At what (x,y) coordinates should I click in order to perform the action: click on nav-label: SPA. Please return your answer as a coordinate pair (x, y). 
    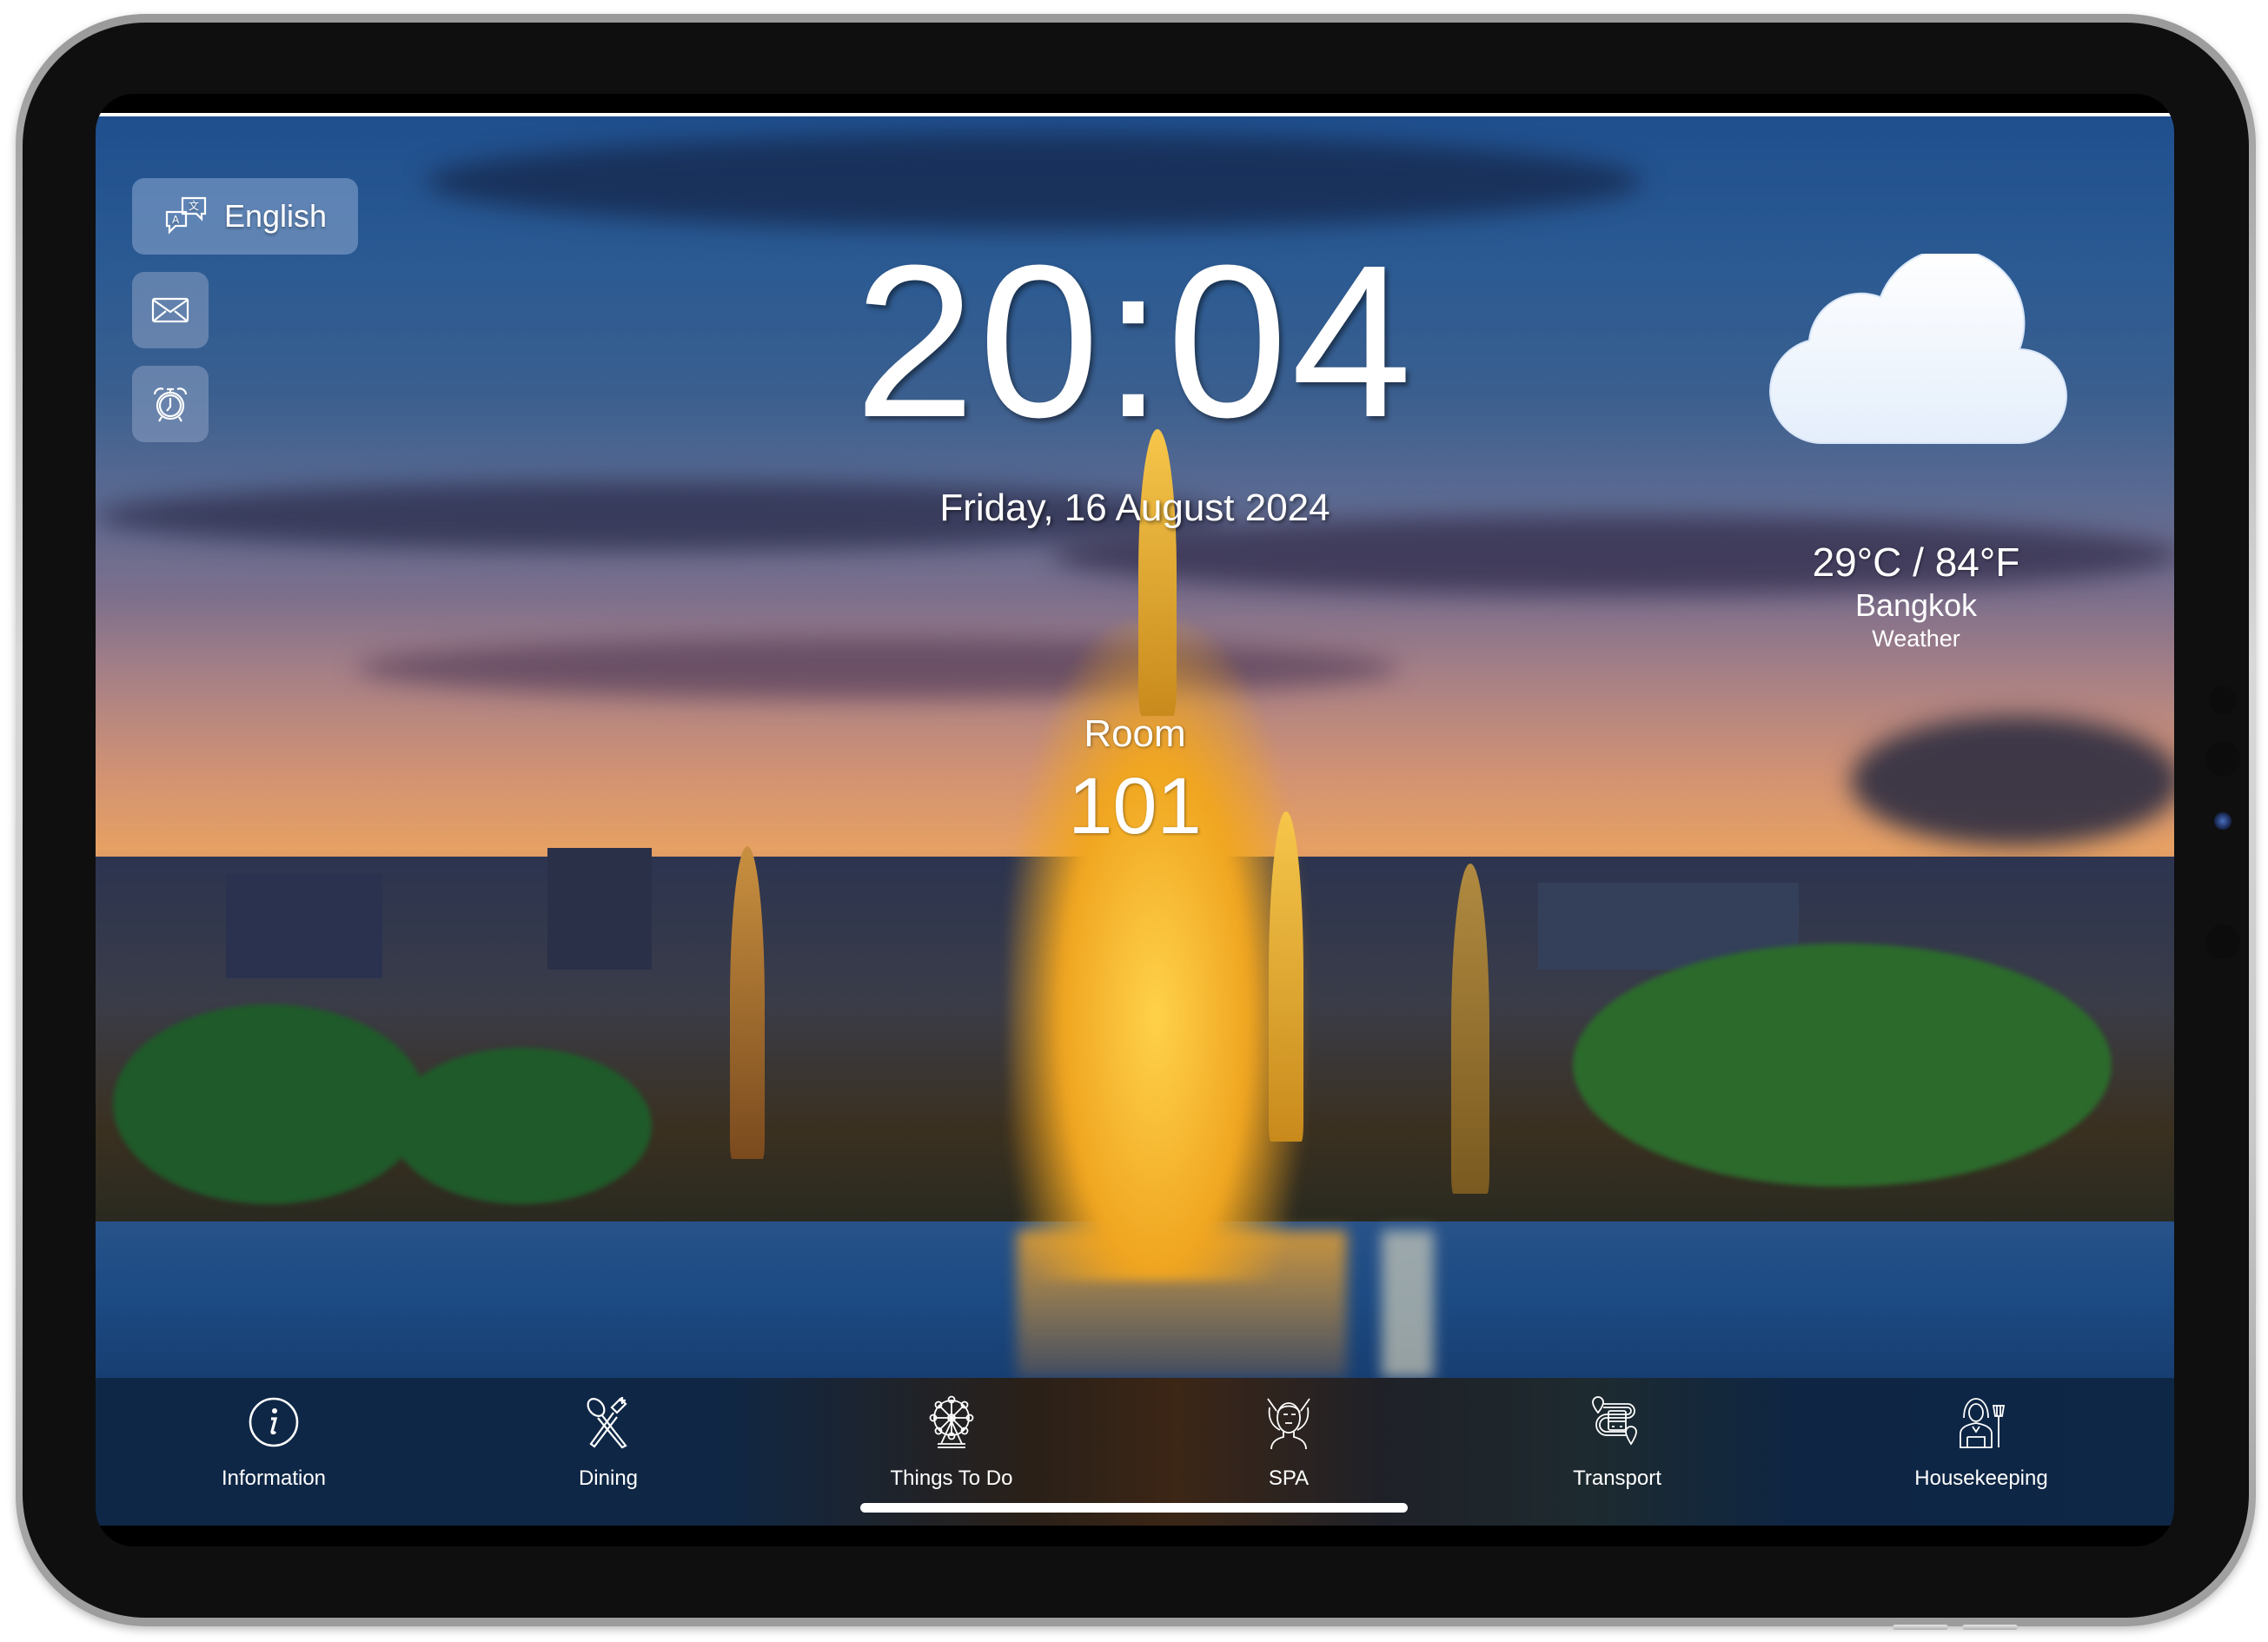
    Looking at the image, I should click on (1289, 1478).